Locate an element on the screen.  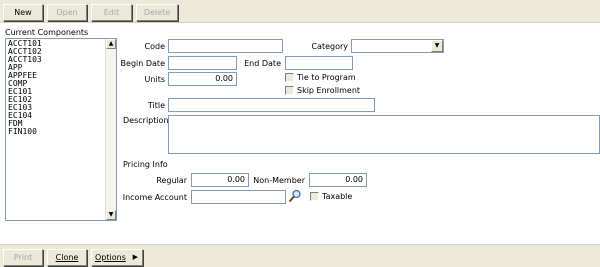
units-label: Units is located at coordinates (154, 79).